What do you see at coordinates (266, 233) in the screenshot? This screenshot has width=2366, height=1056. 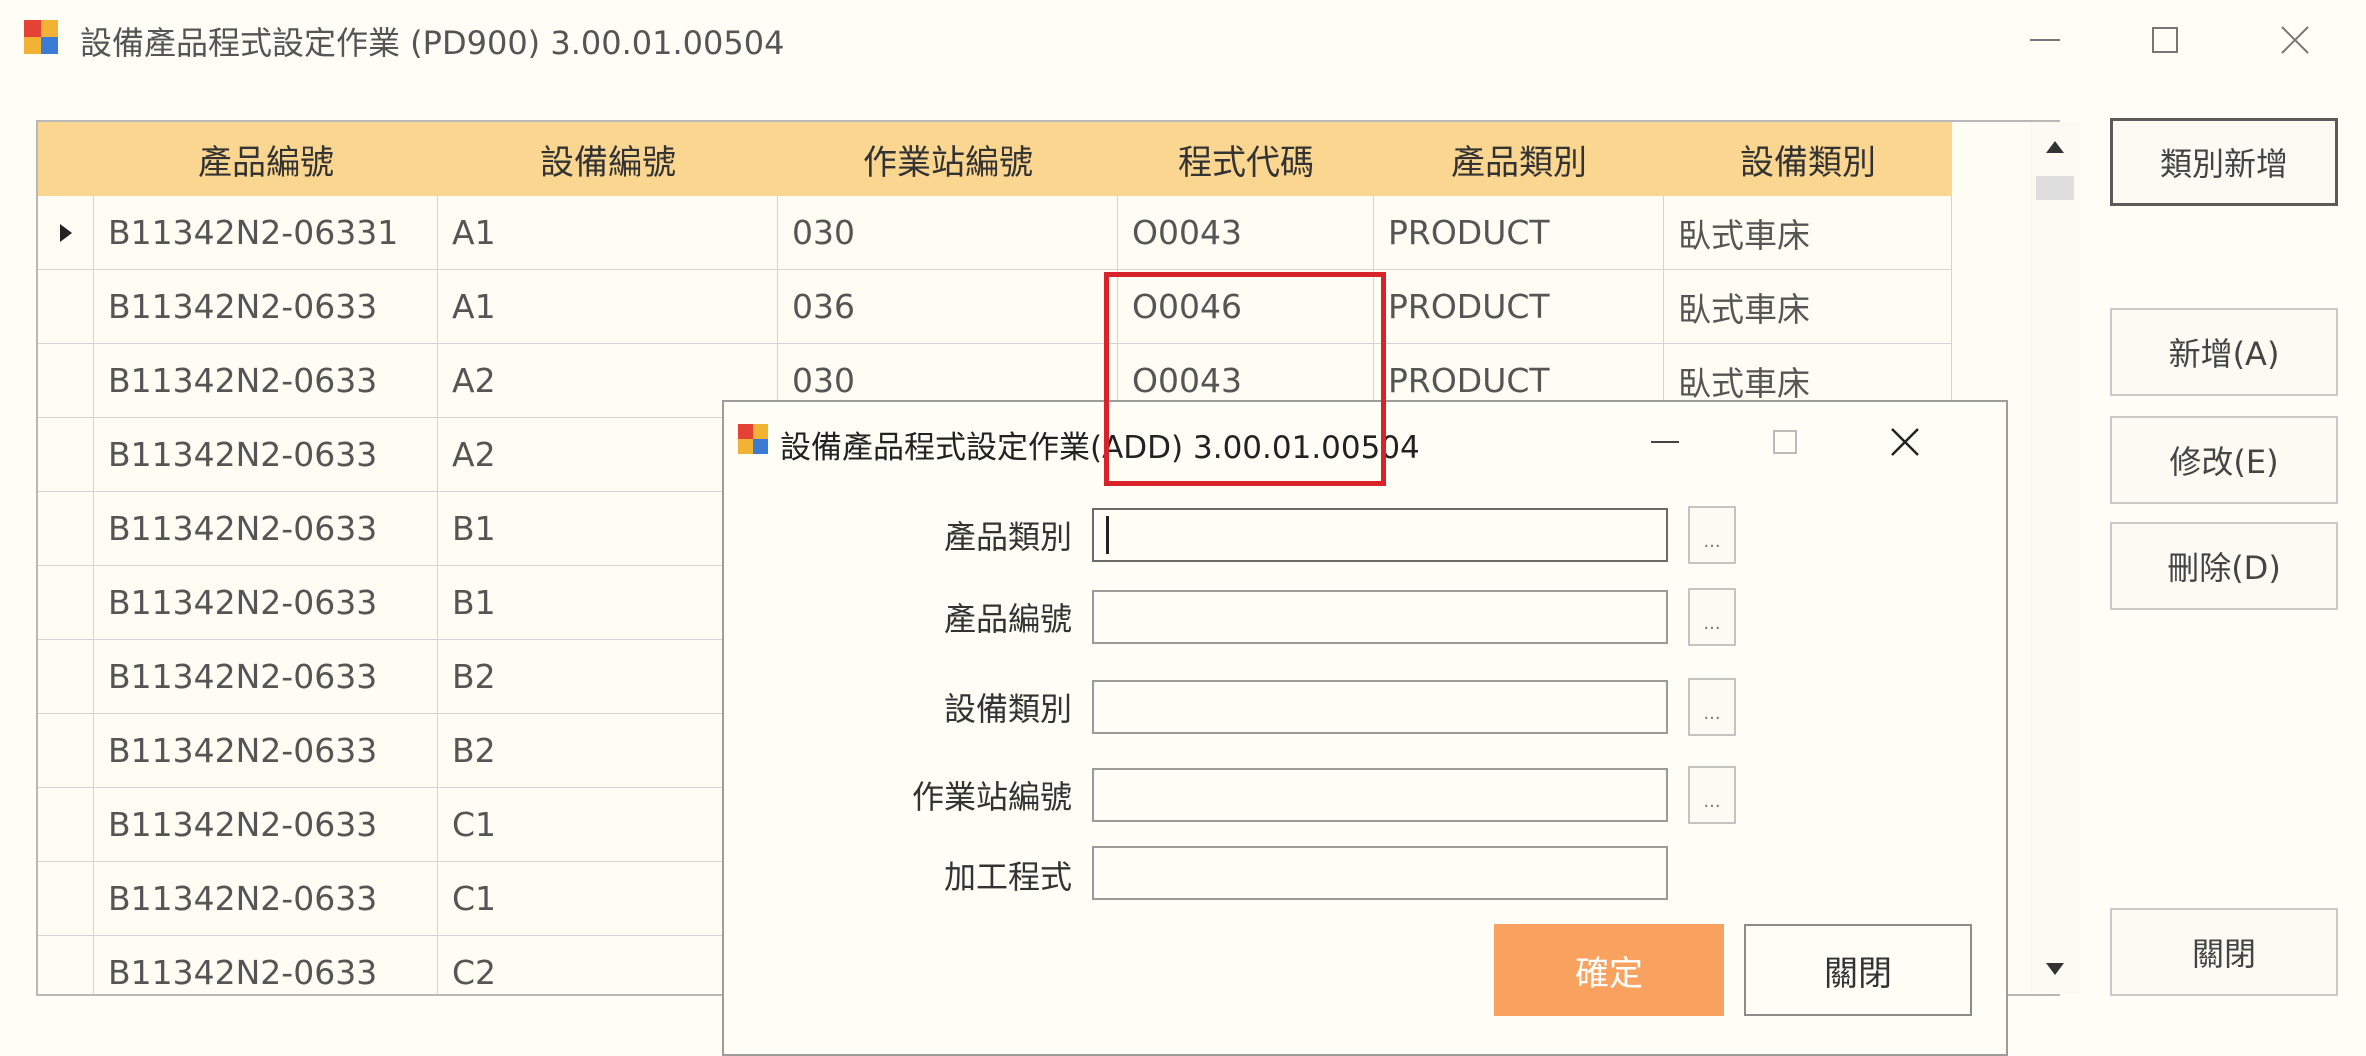 I see `table-cell: B11342N2-06331` at bounding box center [266, 233].